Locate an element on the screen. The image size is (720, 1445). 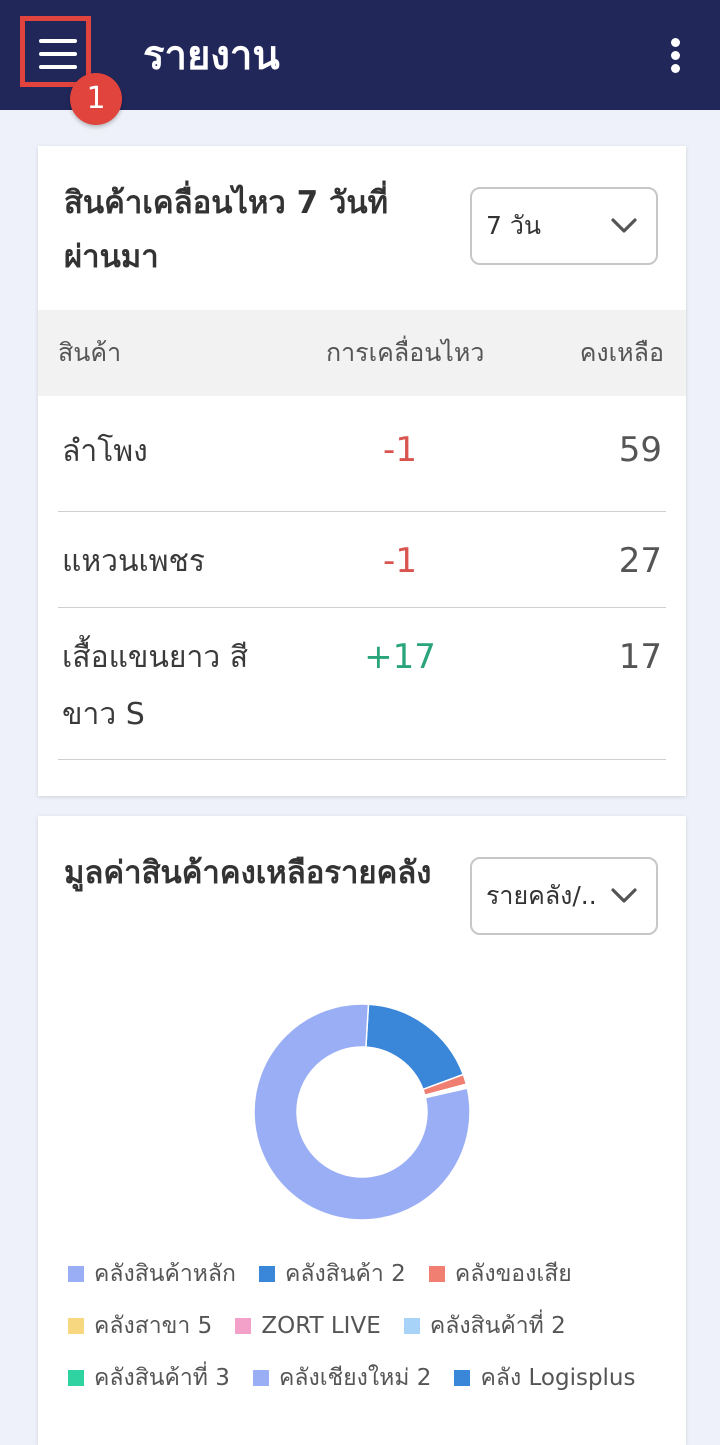
remaining-value: 27 is located at coordinates (640, 561).